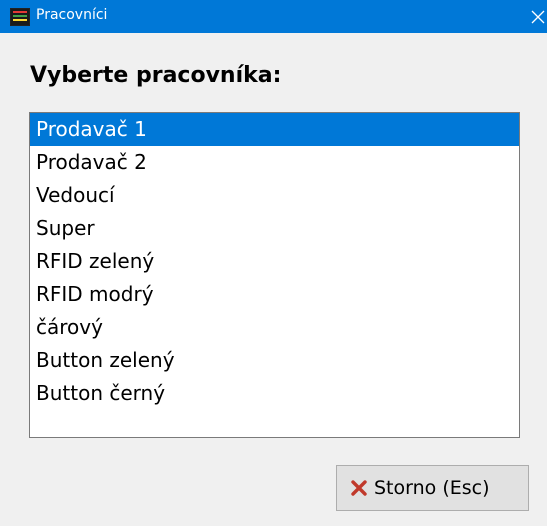 Image resolution: width=547 pixels, height=526 pixels. I want to click on cancel-button-label: Storno (Esc), so click(432, 488).